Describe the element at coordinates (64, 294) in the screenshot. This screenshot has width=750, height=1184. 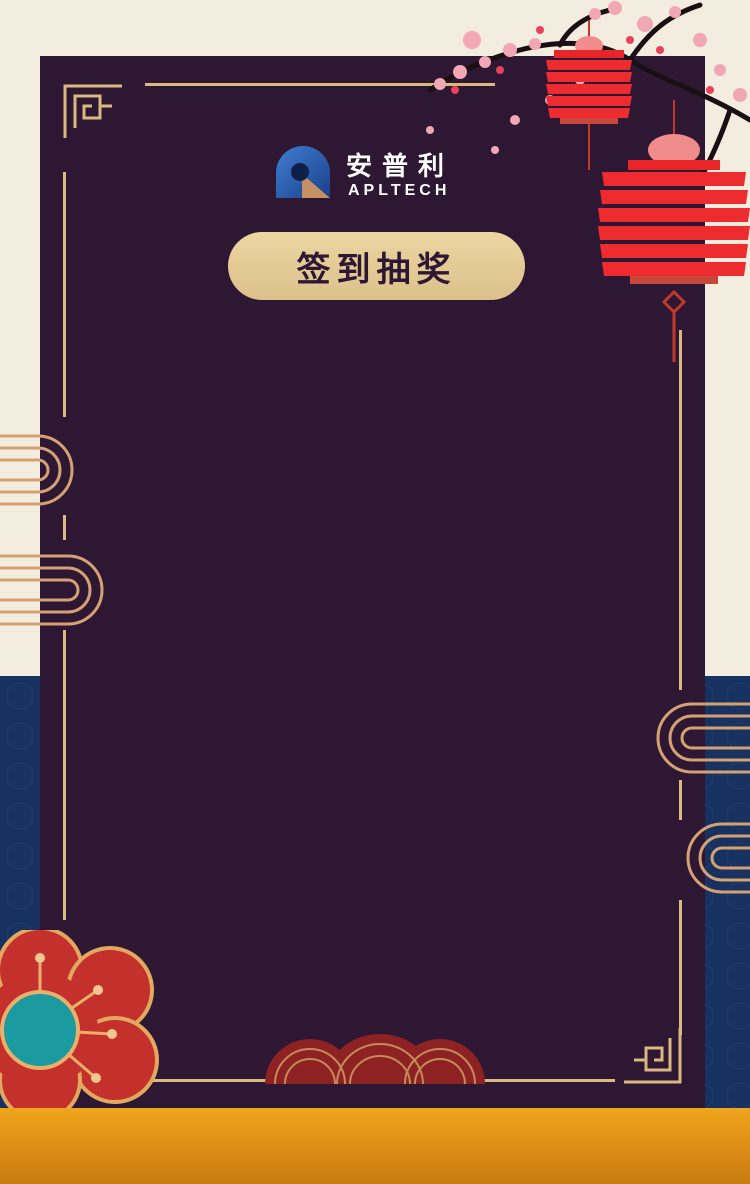
I see `frame-left-line` at that location.